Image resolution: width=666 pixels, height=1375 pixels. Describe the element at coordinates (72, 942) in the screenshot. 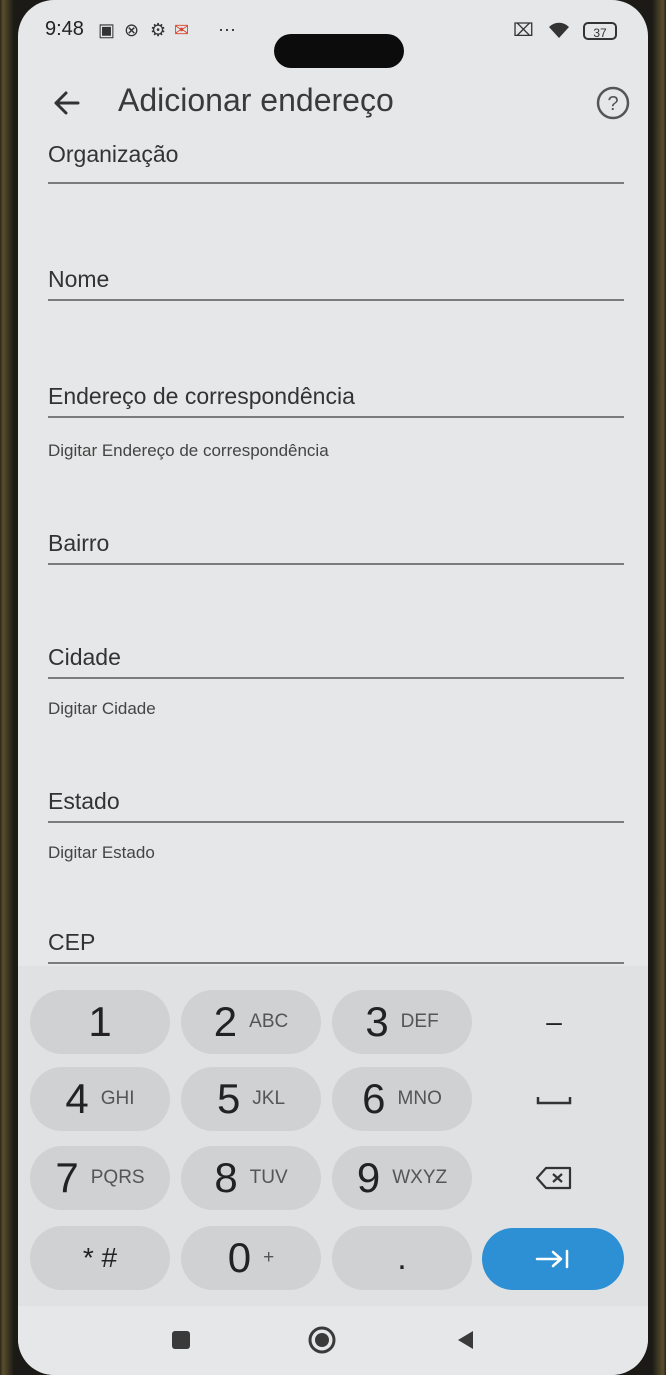

I see `cep-label: CEP` at that location.